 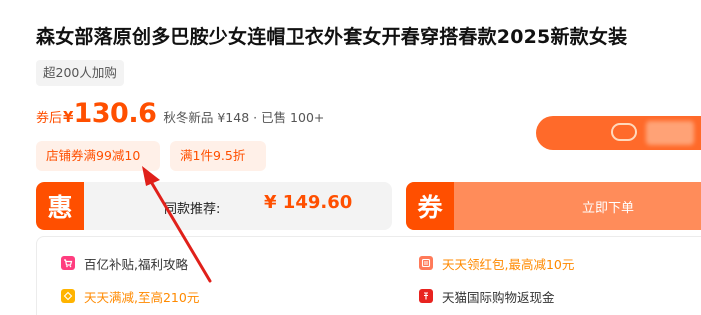 I want to click on promo-banner, so click(x=618, y=133).